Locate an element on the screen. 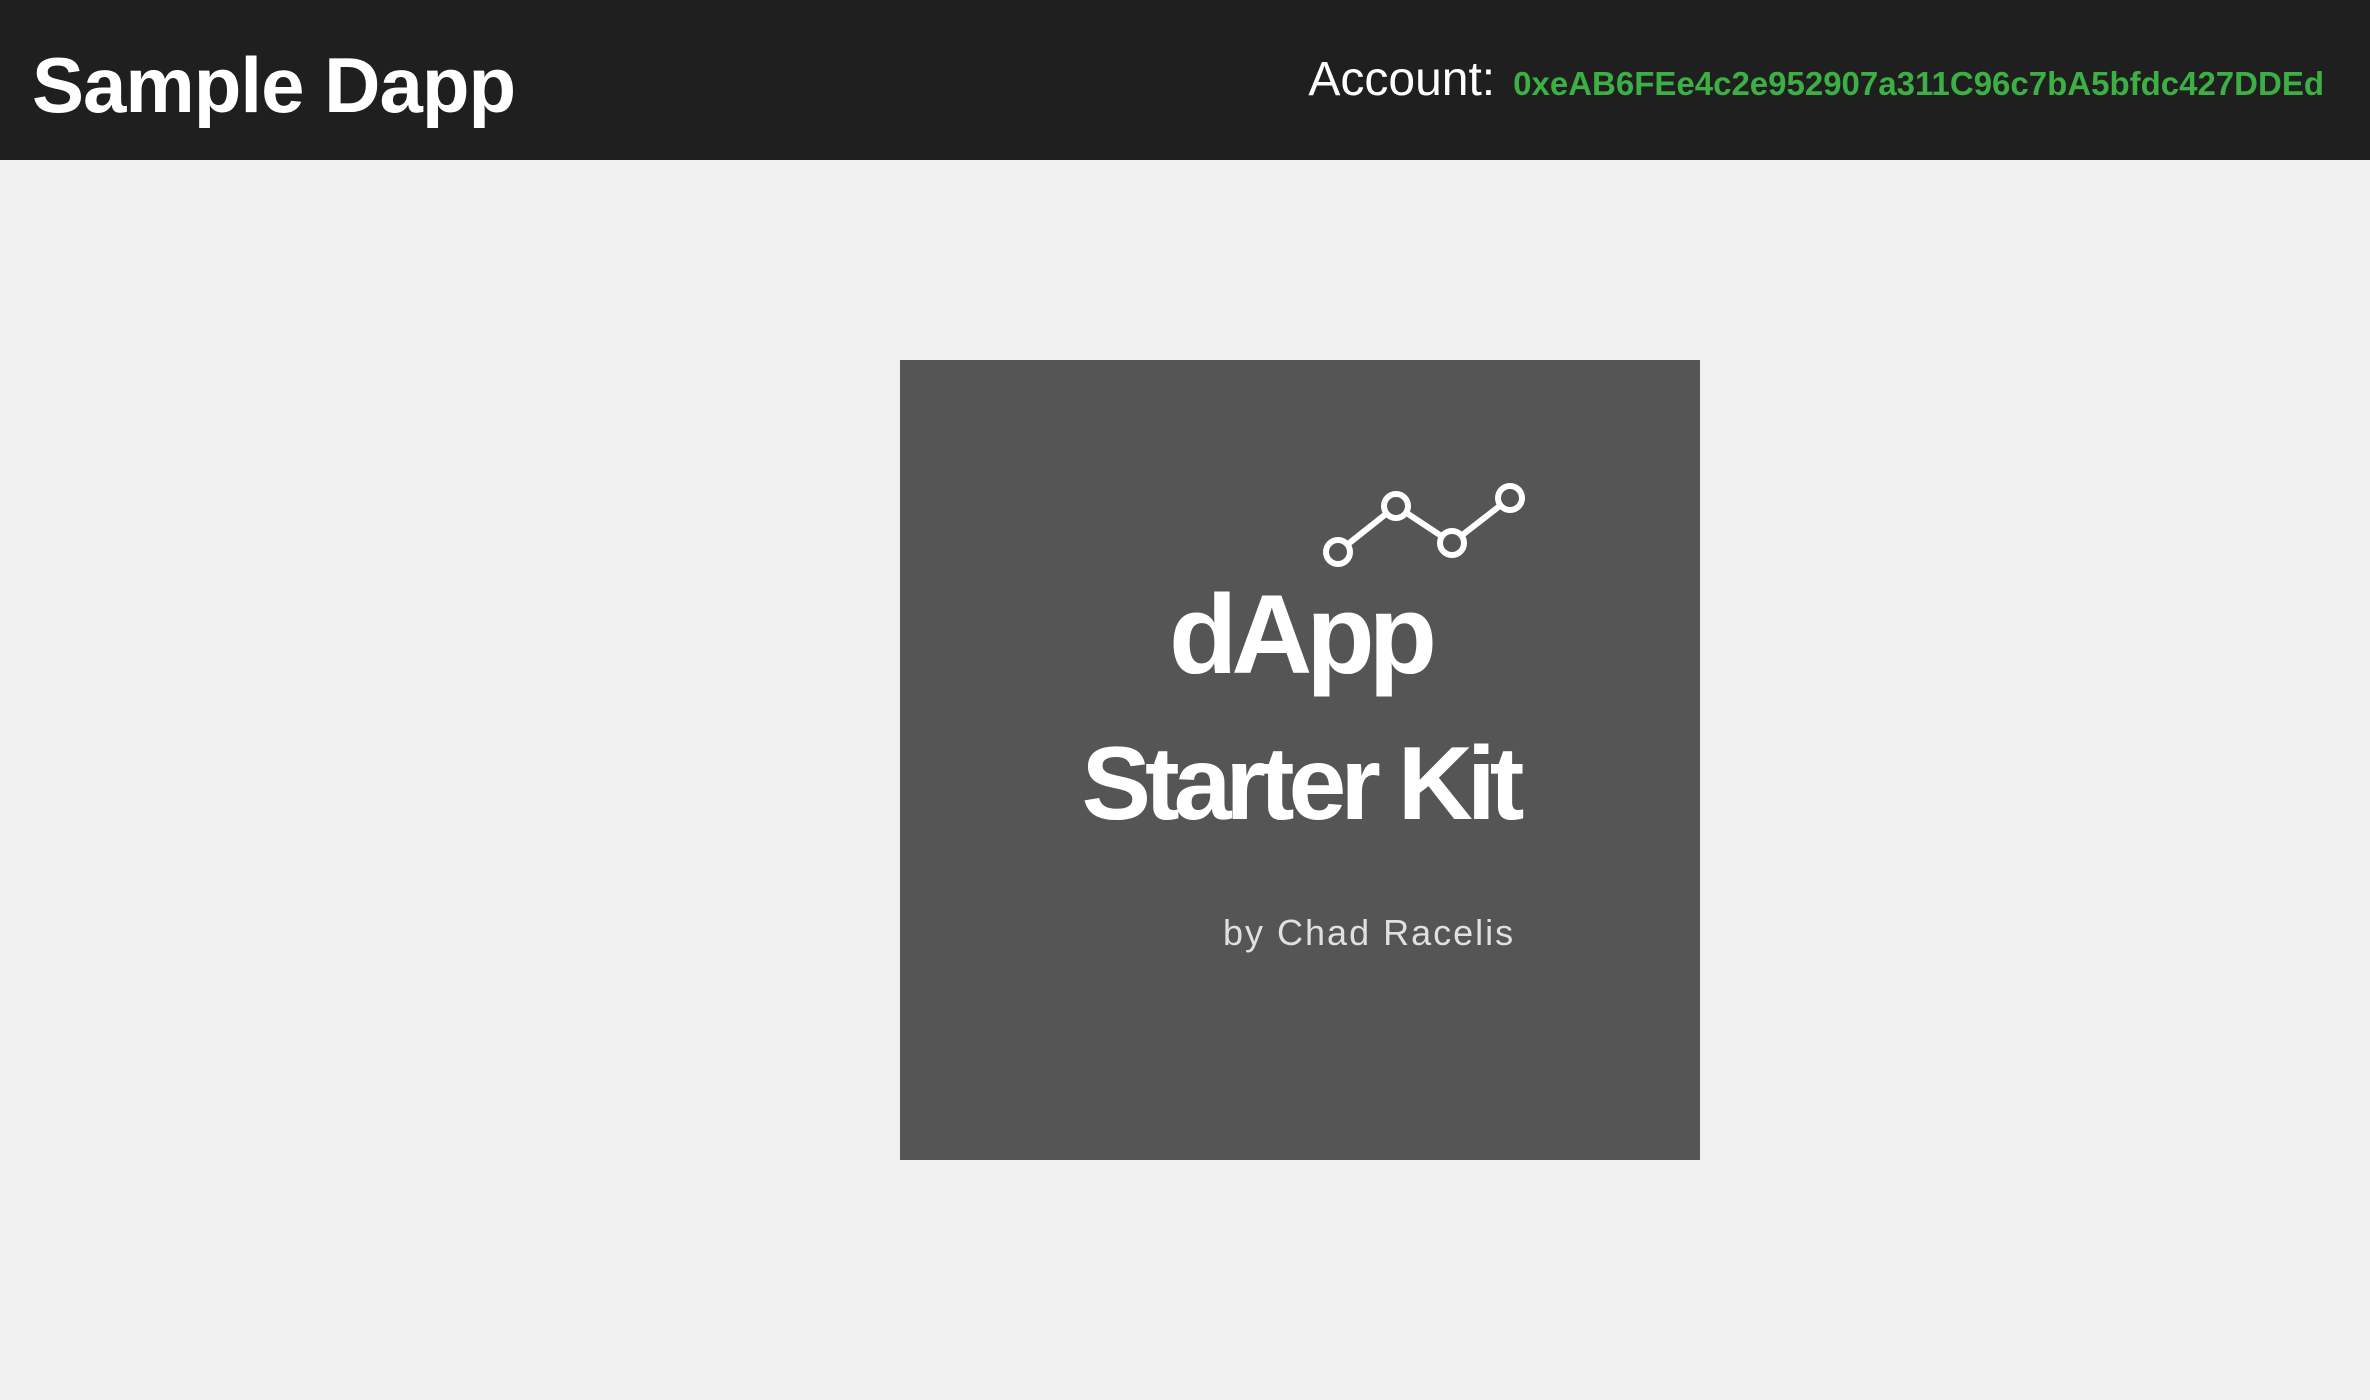 This screenshot has height=1400, width=2370. account-label: Account: is located at coordinates (1402, 79).